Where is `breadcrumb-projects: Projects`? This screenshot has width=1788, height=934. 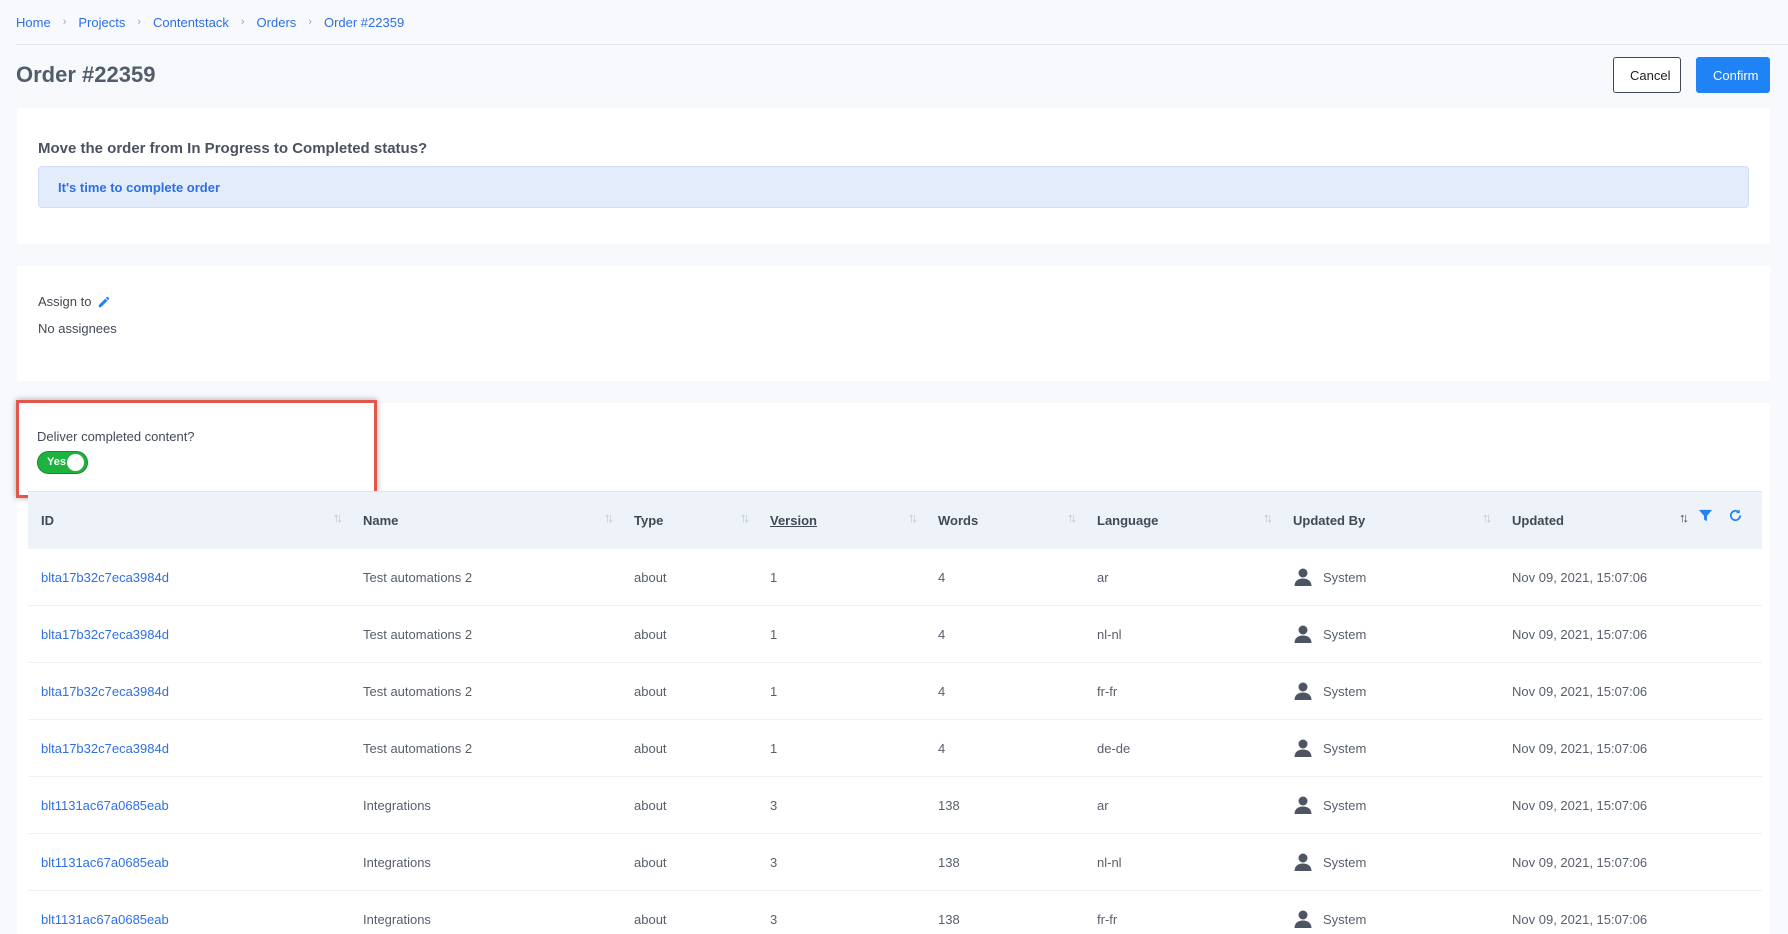 breadcrumb-projects: Projects is located at coordinates (101, 22).